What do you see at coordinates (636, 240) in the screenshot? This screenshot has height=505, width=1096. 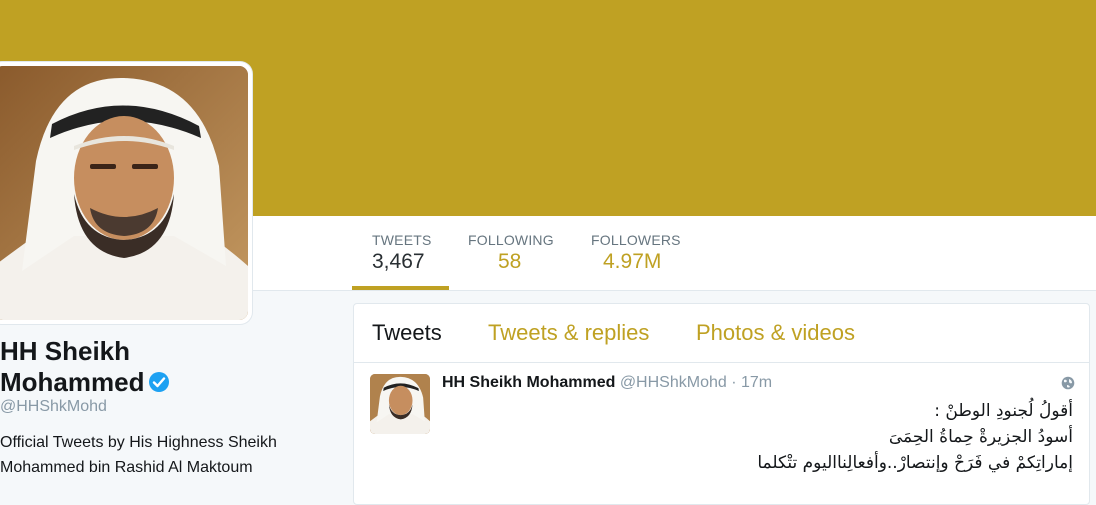 I see `stat-followers-label: FOLLOWERS` at bounding box center [636, 240].